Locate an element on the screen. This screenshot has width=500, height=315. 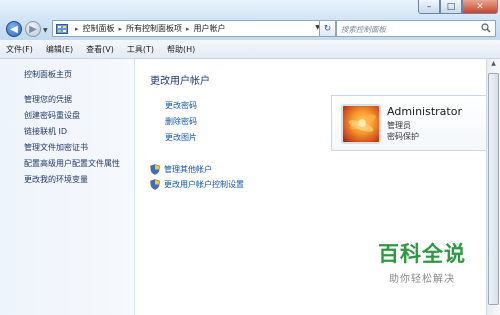
menu-edit: 编辑(E) is located at coordinates (59, 49).